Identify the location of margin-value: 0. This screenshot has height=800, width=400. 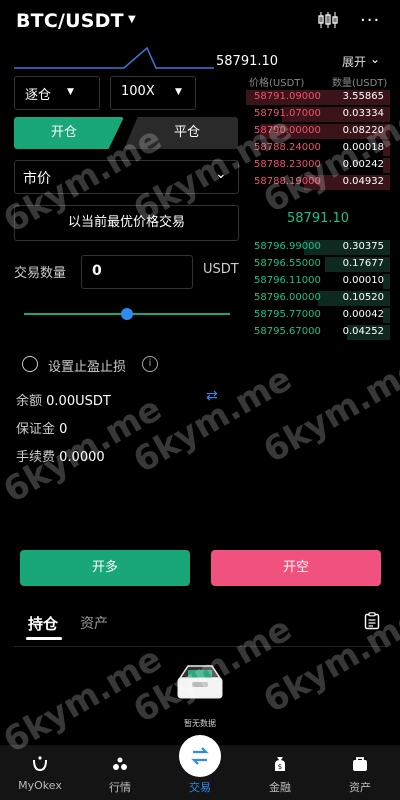
(63, 429).